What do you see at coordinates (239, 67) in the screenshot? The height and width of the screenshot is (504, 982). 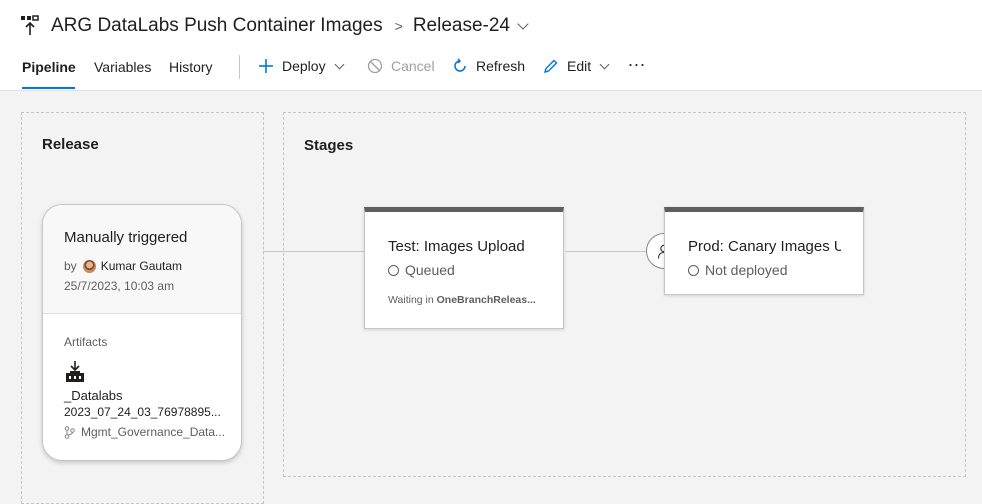 I see `toolbar-divider` at bounding box center [239, 67].